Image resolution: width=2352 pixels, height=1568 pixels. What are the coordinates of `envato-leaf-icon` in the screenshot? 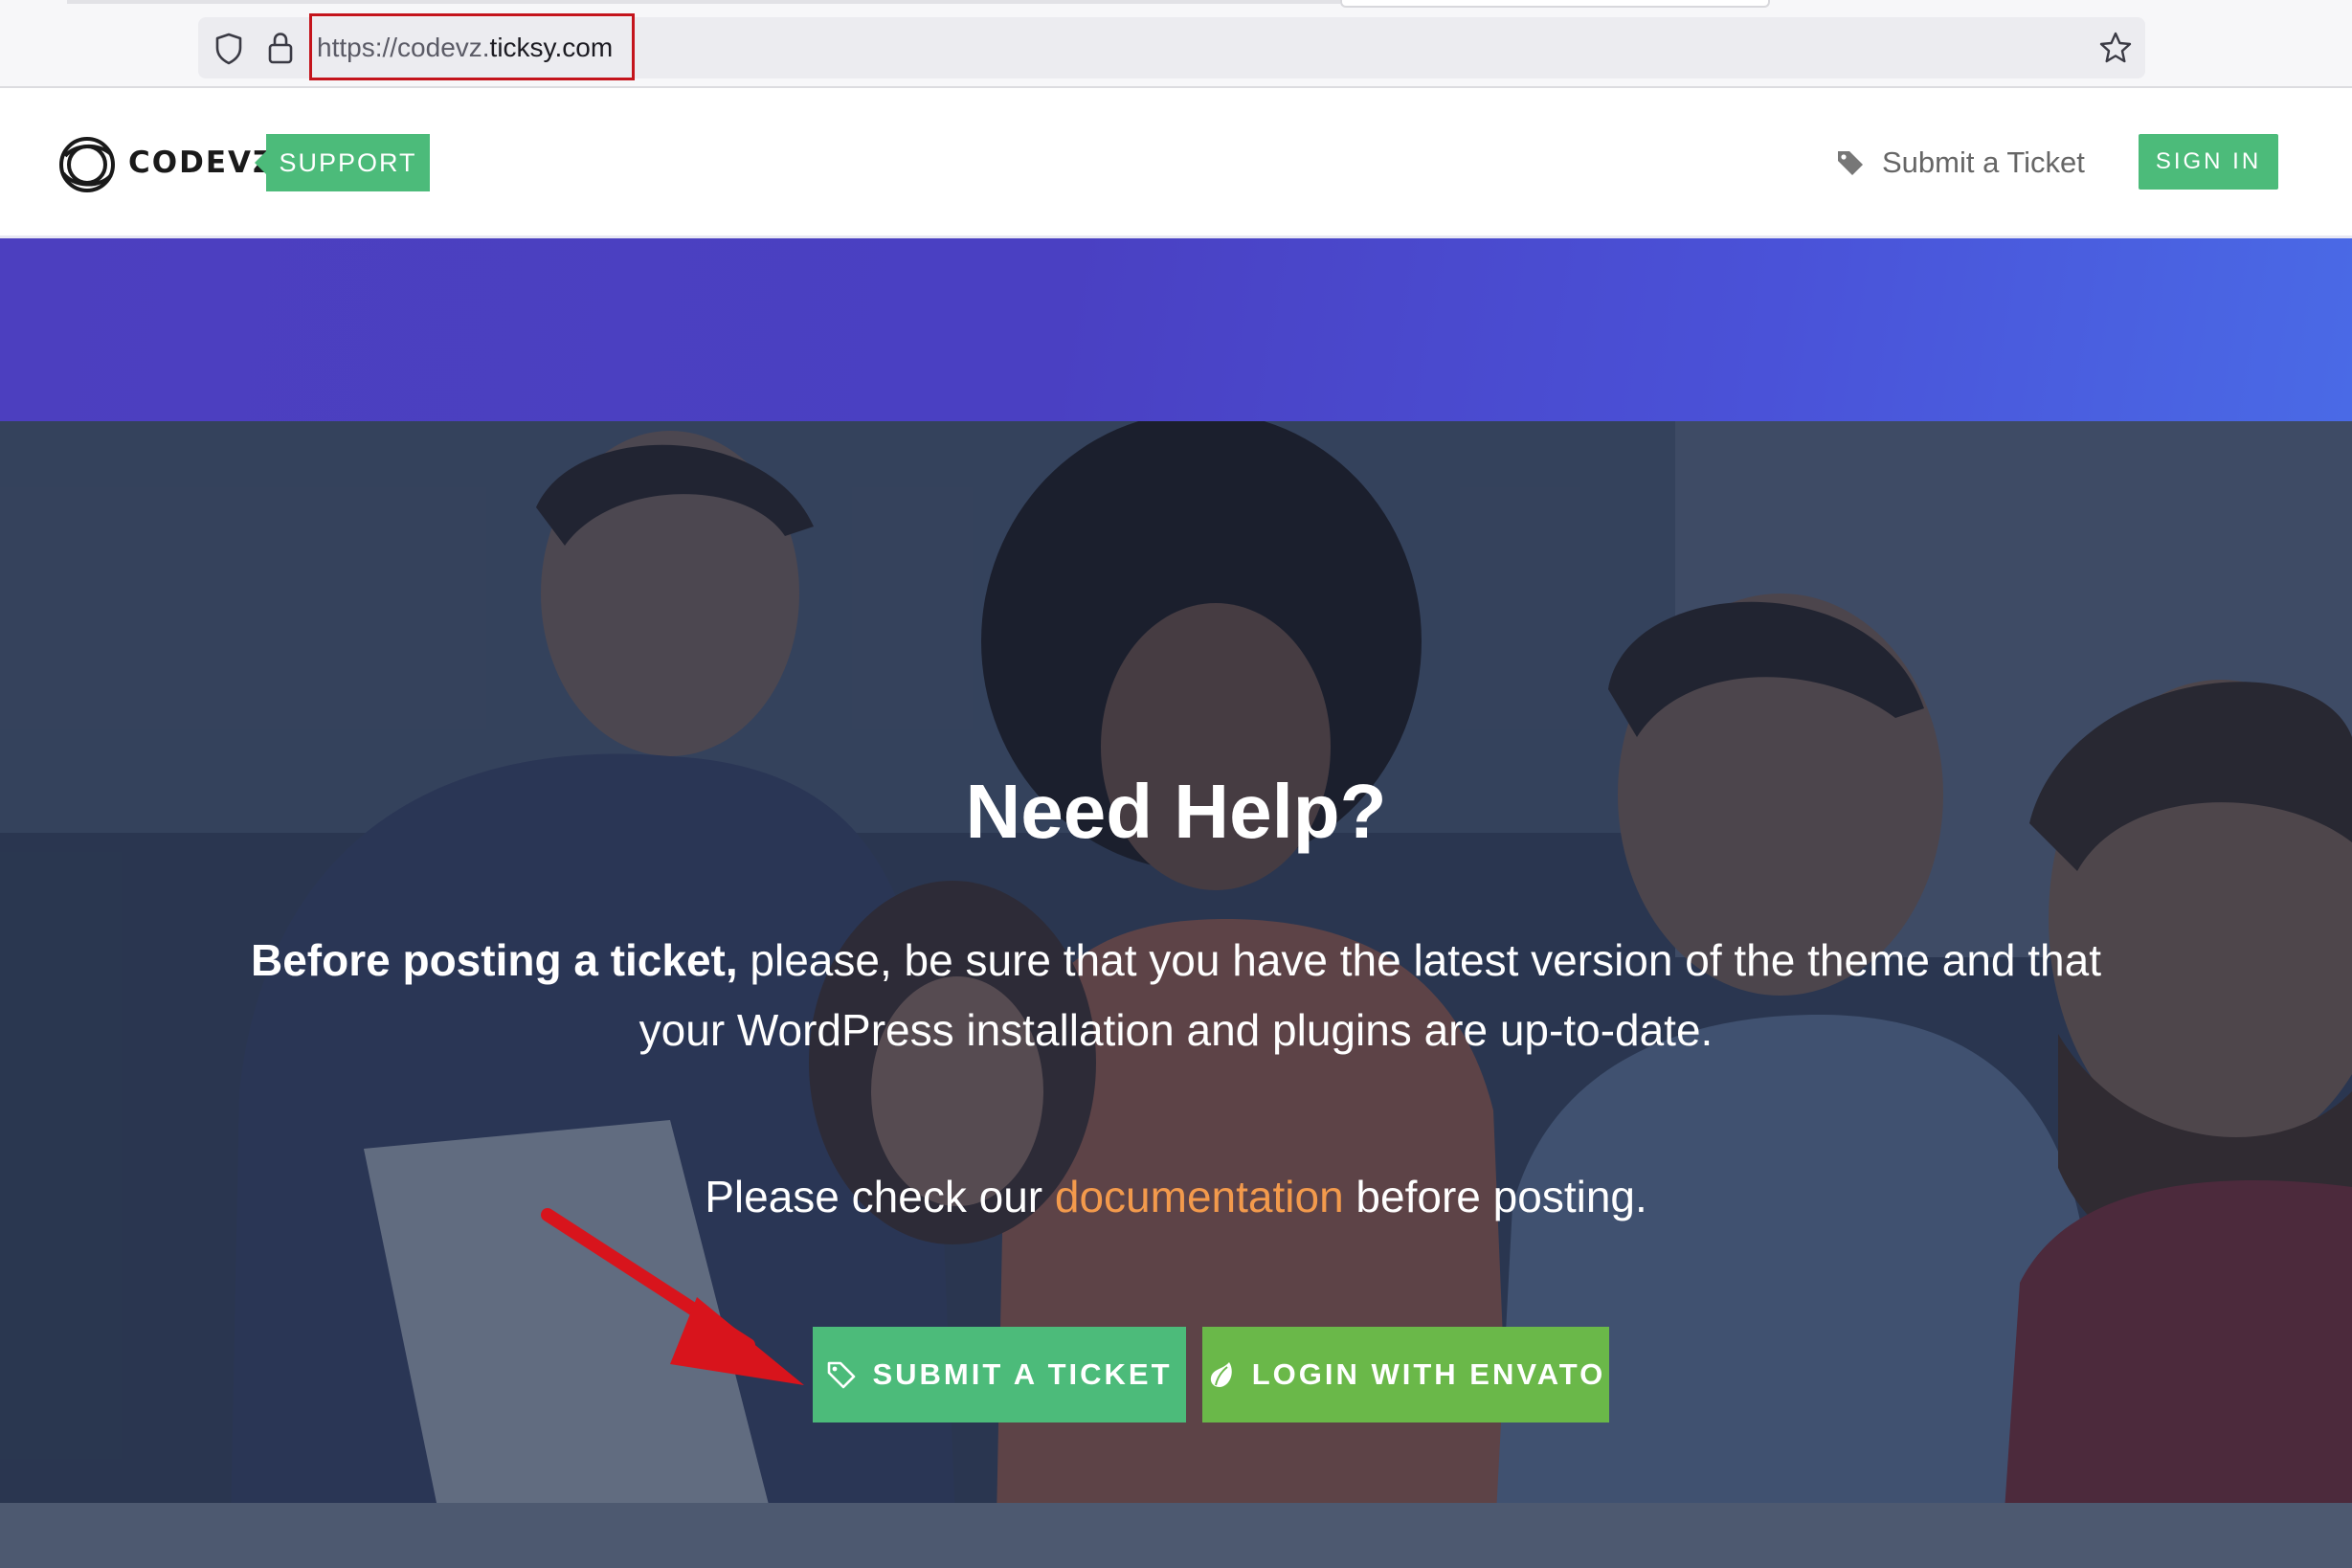 It's located at (1221, 1375).